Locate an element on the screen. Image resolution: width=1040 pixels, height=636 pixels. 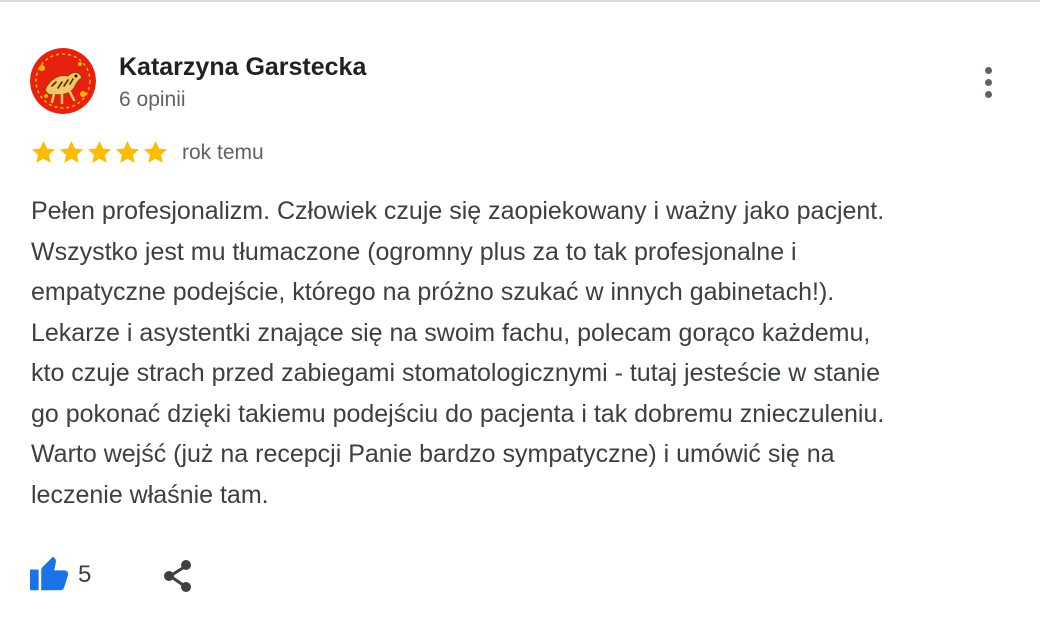
author-review-count: 6 opinii is located at coordinates (152, 99).